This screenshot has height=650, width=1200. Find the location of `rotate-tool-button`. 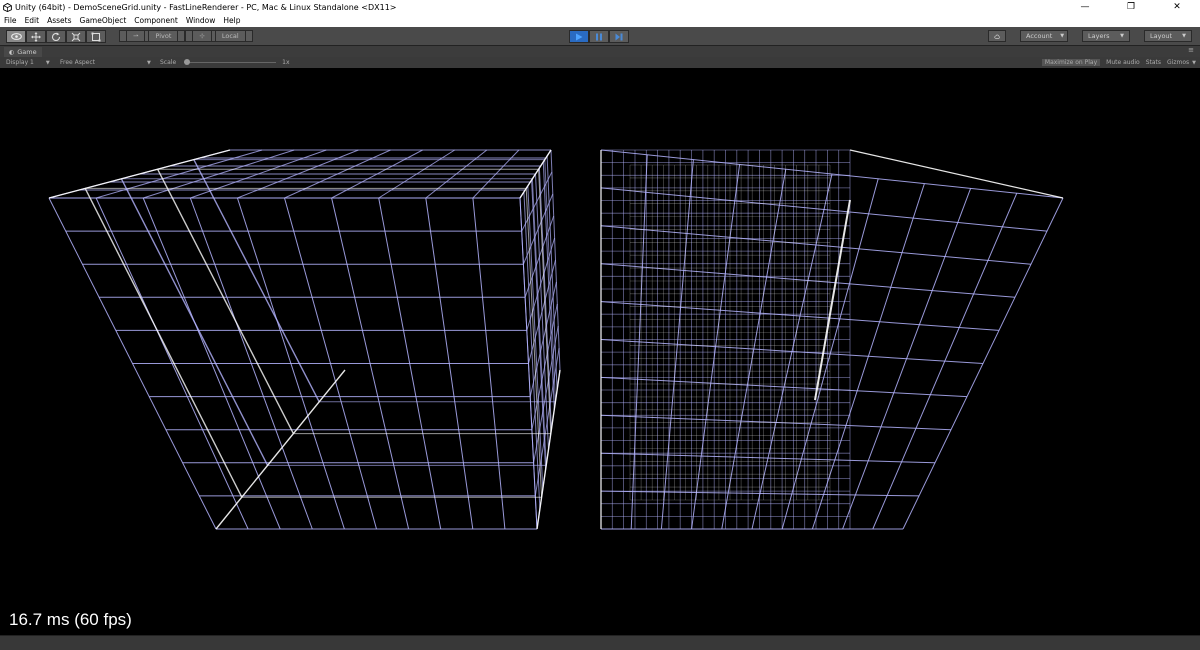

rotate-tool-button is located at coordinates (56, 36).